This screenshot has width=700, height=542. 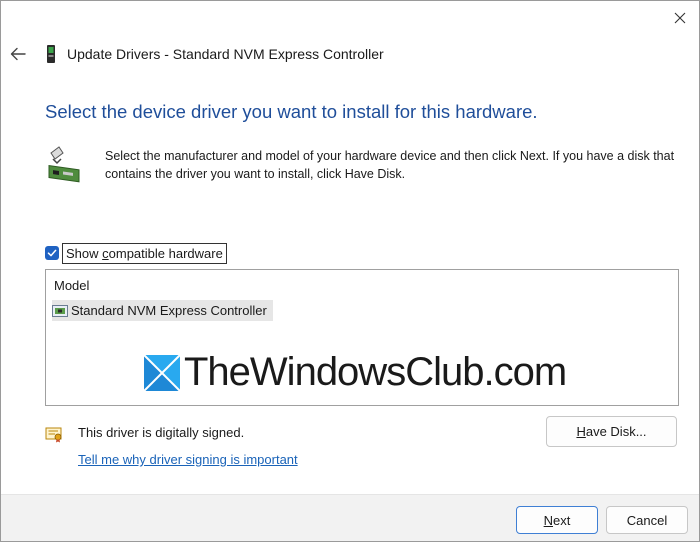 I want to click on show-compatible-label-prefix: Show, so click(x=84, y=253).